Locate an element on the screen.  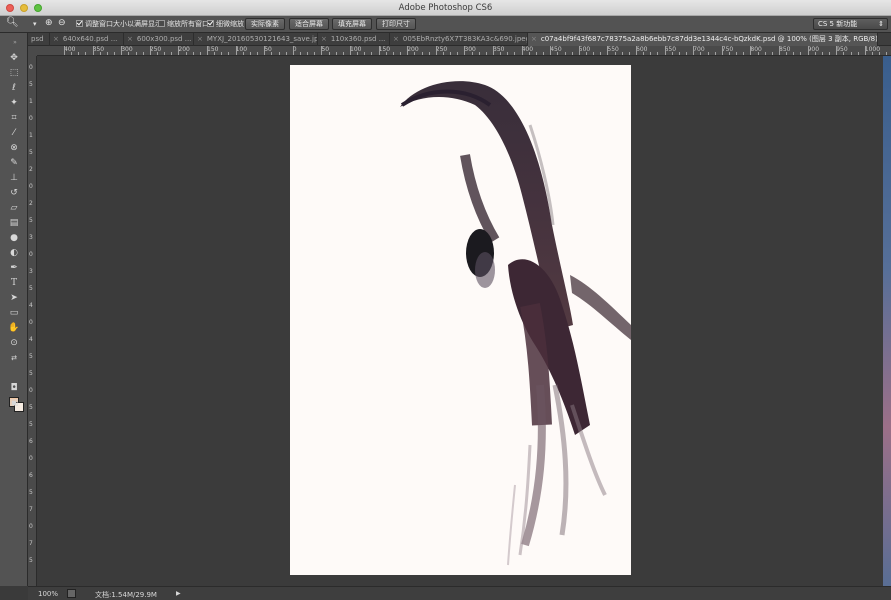
lasso-tool-icon: ℓ is located at coordinates (14, 88).